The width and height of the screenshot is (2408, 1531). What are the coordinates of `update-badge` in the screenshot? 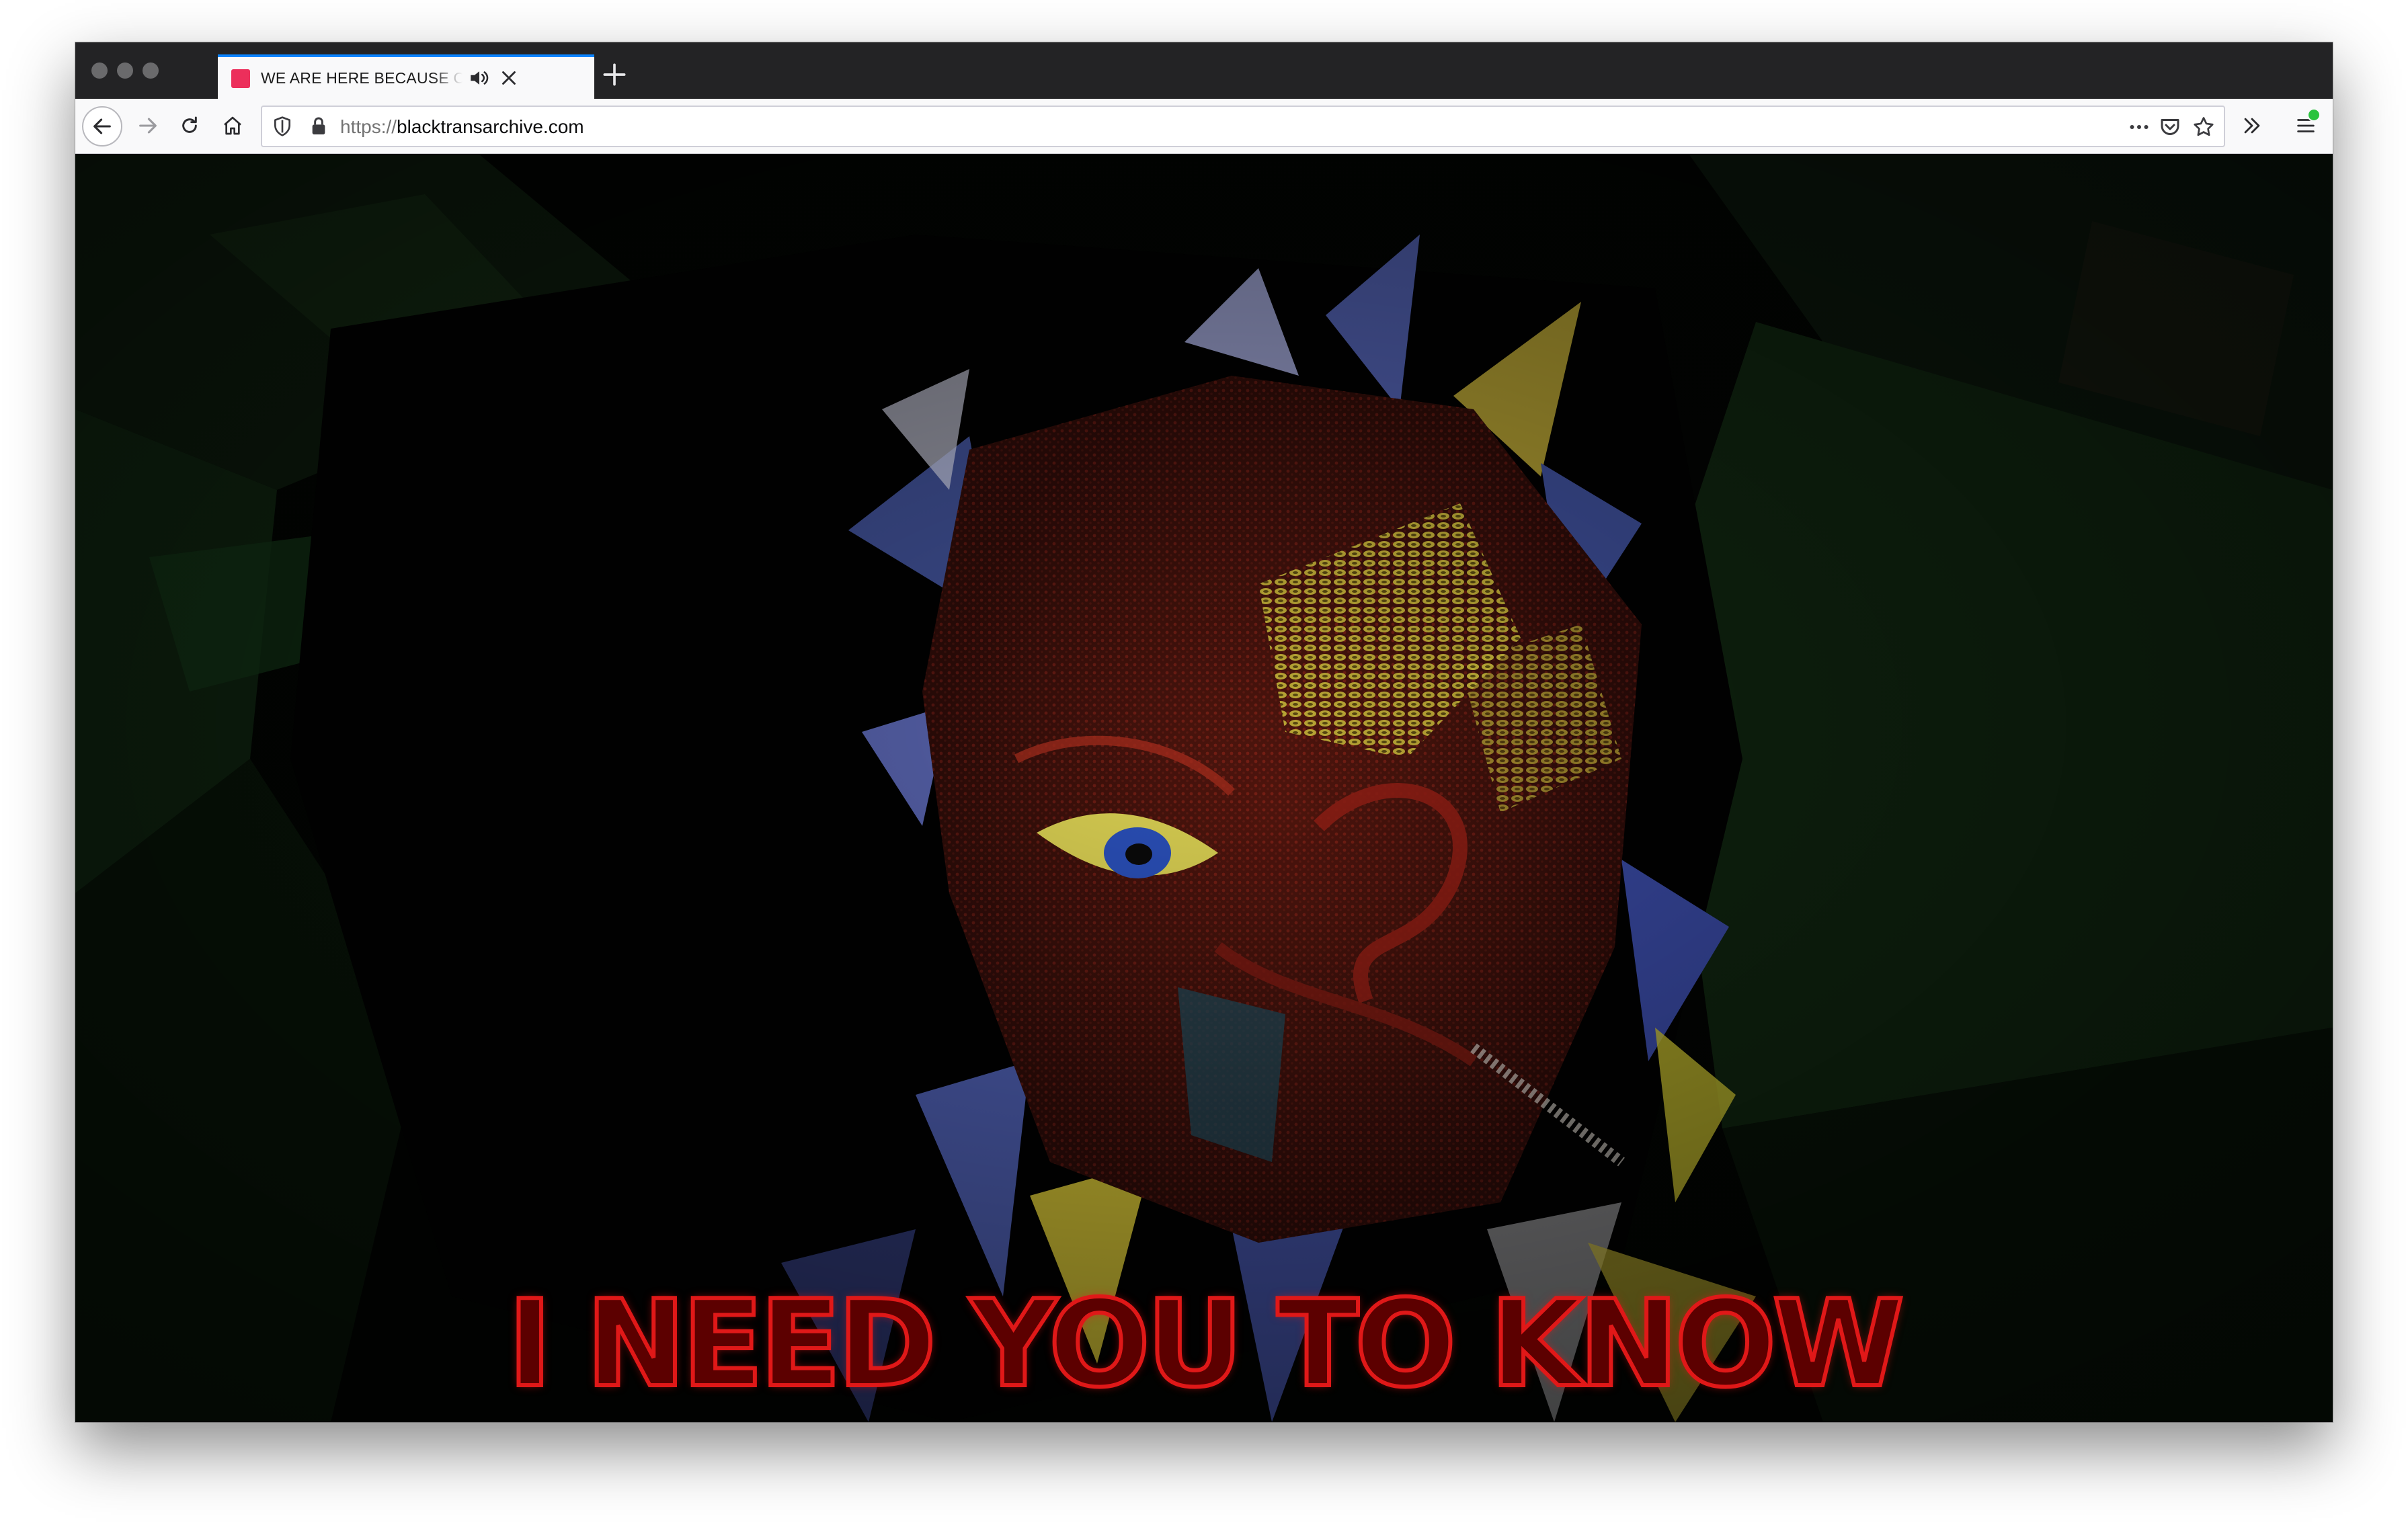 It's located at (2314, 115).